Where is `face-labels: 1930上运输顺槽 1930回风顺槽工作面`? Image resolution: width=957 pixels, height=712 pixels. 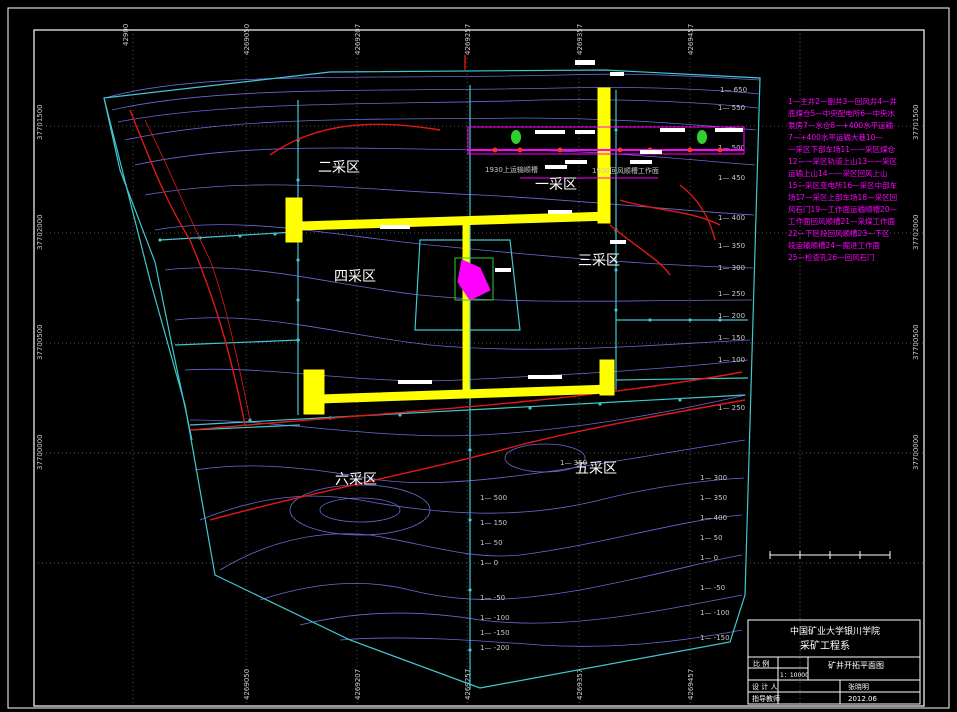 face-labels: 1930上运输顺槽 1930回风顺槽工作面 is located at coordinates (572, 170).